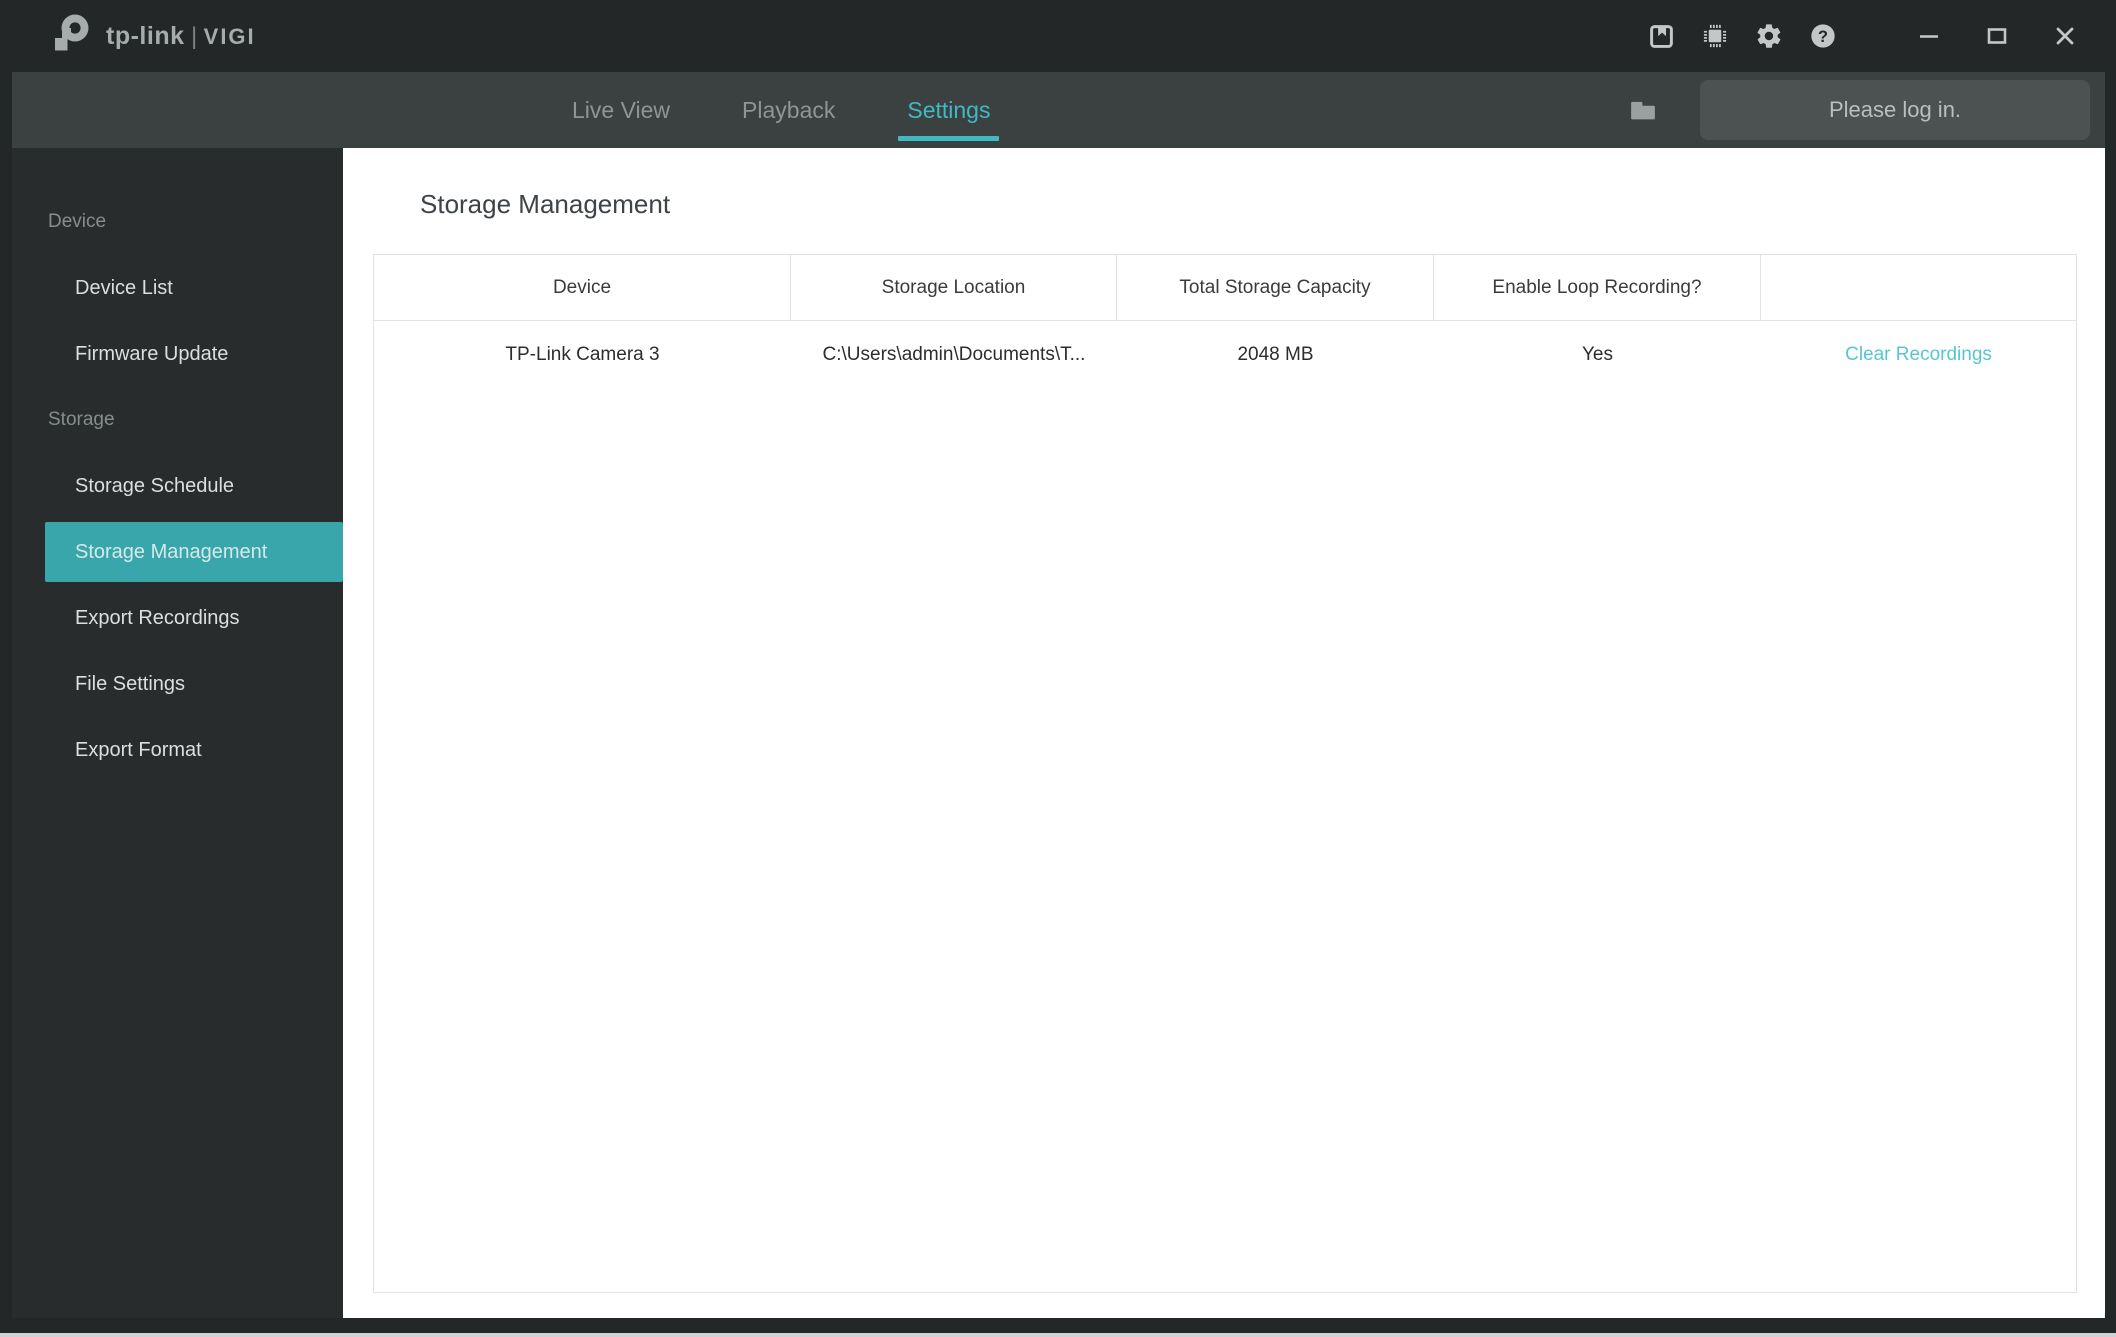 This screenshot has width=2116, height=1337. Describe the element at coordinates (177, 354) in the screenshot. I see `sidebar-item-firmware-update: Firmware Update` at that location.